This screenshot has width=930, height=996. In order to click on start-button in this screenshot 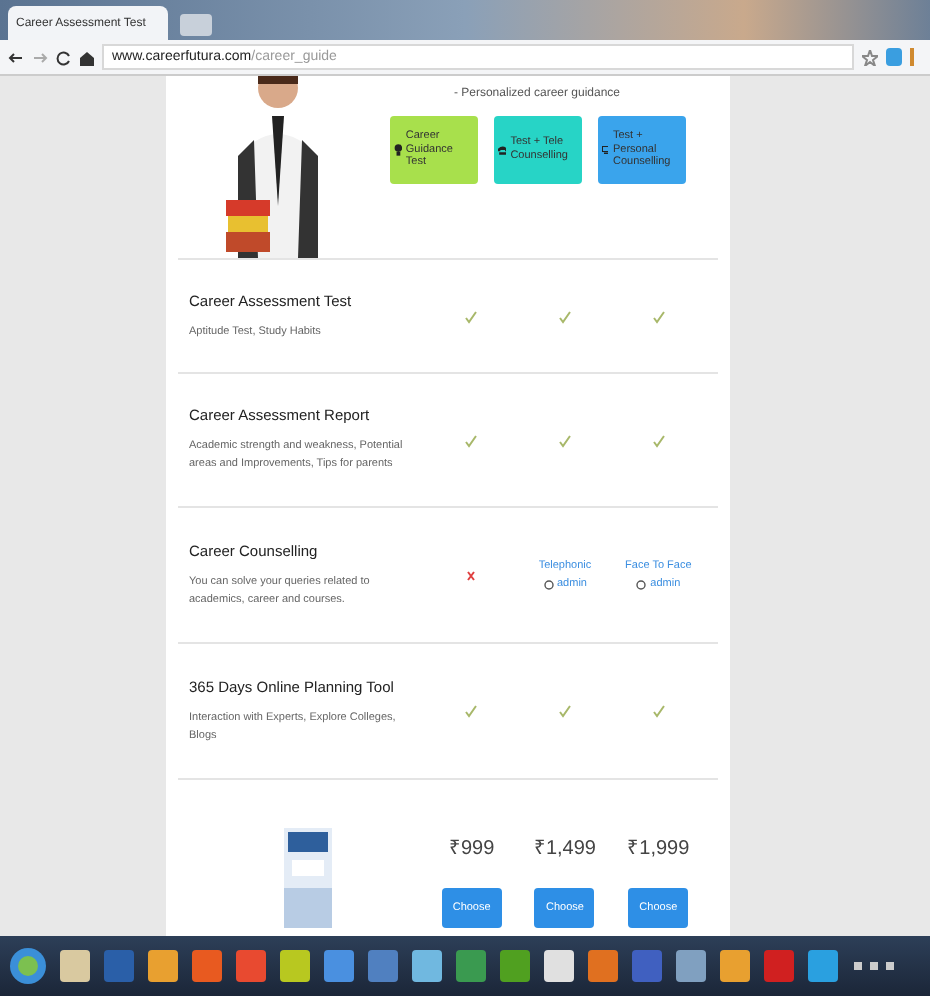, I will do `click(28, 966)`.